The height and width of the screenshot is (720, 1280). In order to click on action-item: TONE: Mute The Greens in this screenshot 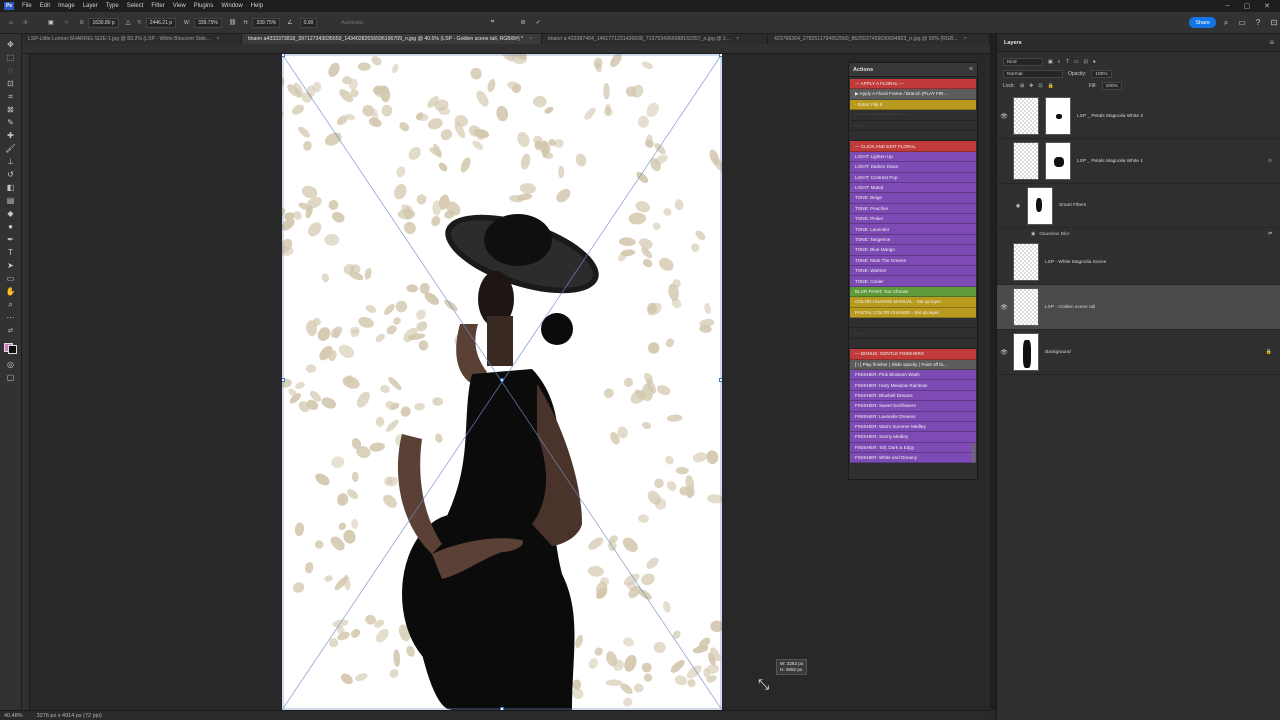, I will do `click(913, 261)`.